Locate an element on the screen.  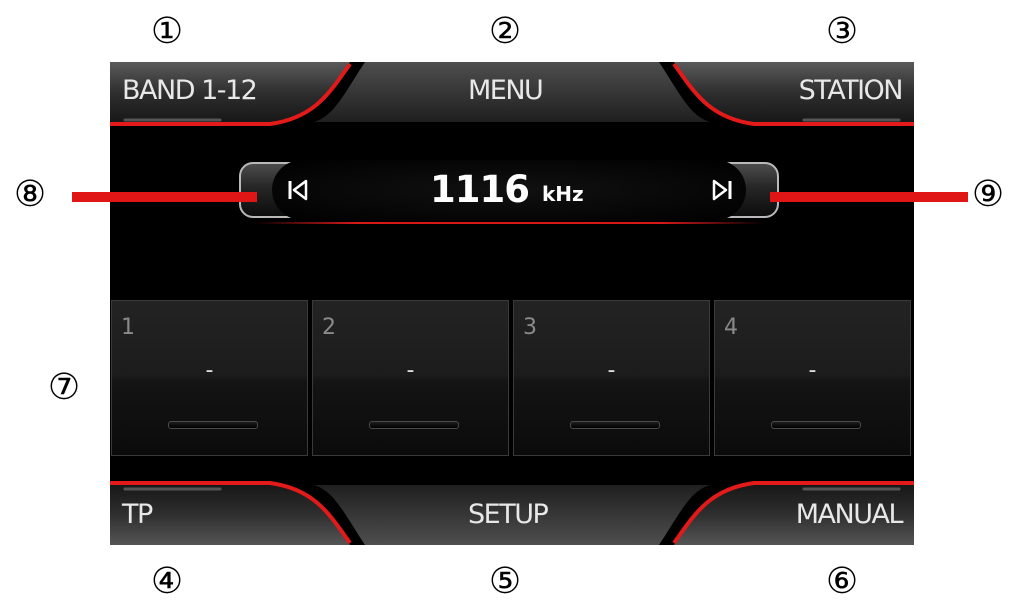
preset-number: 4 is located at coordinates (731, 327).